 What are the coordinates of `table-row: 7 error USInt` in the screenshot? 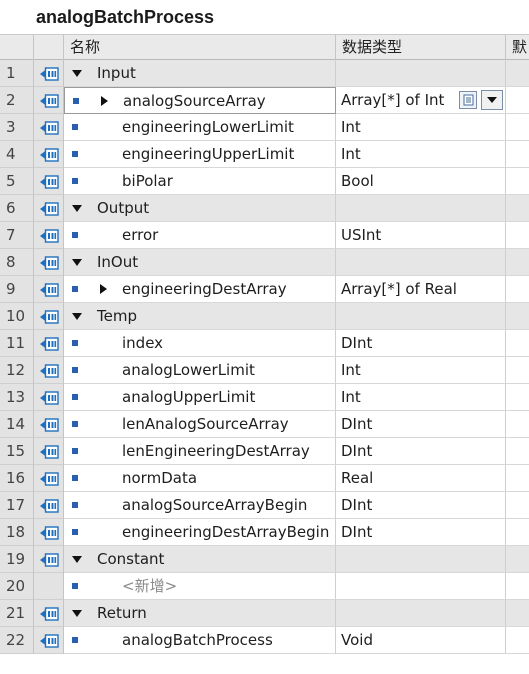 It's located at (264, 235).